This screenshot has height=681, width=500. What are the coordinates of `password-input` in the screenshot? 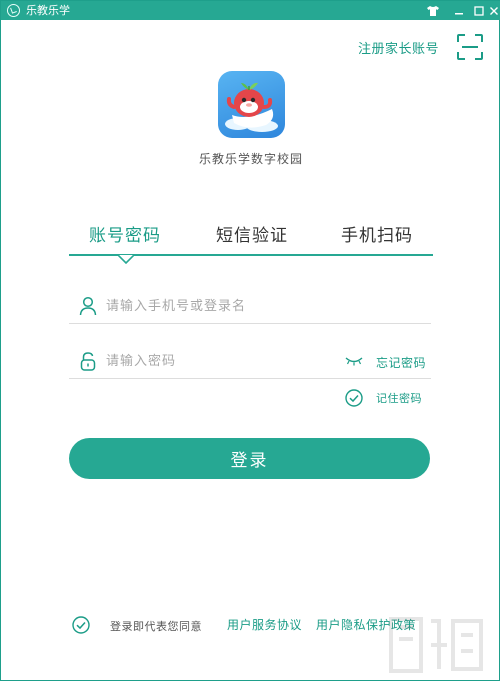 It's located at (226, 361).